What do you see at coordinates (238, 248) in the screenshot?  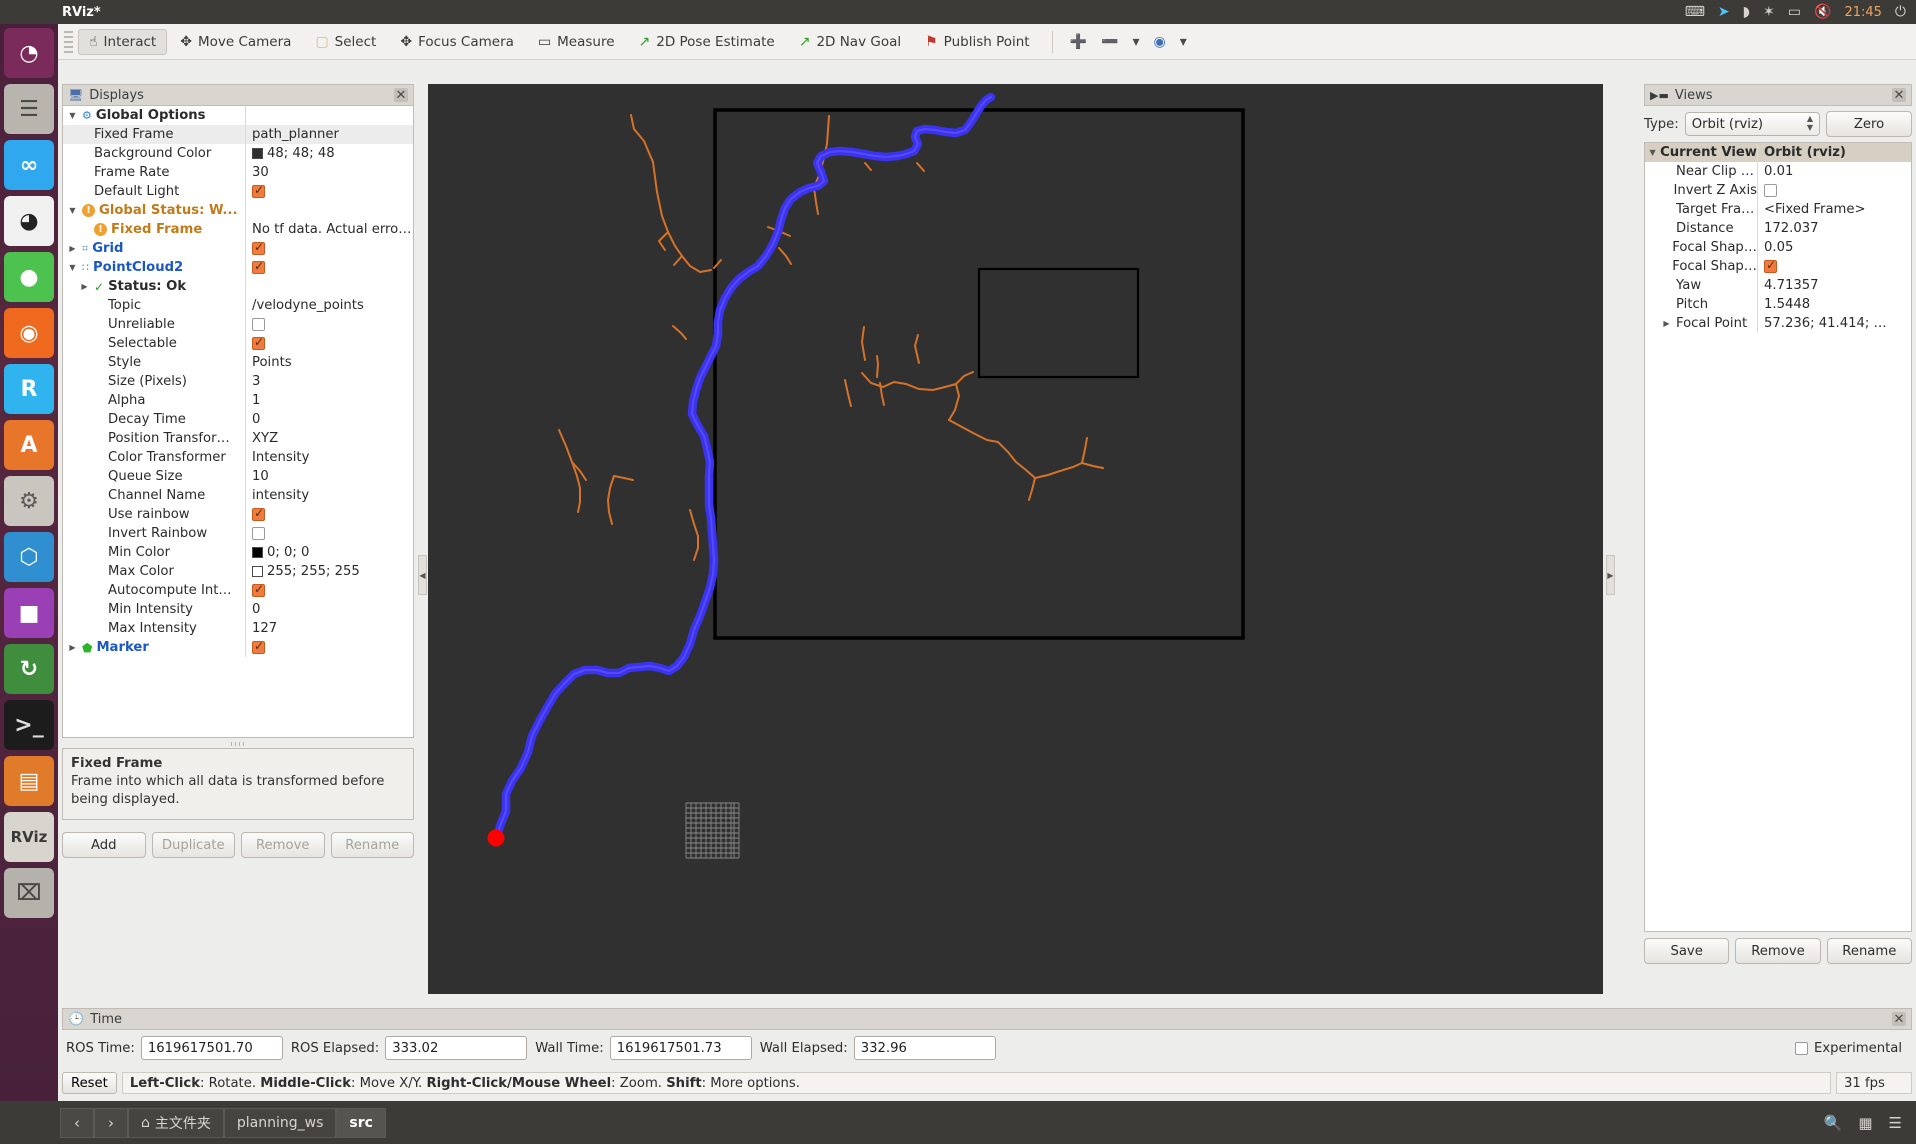 I see `property-row: ▶ ⌗ Grid` at bounding box center [238, 248].